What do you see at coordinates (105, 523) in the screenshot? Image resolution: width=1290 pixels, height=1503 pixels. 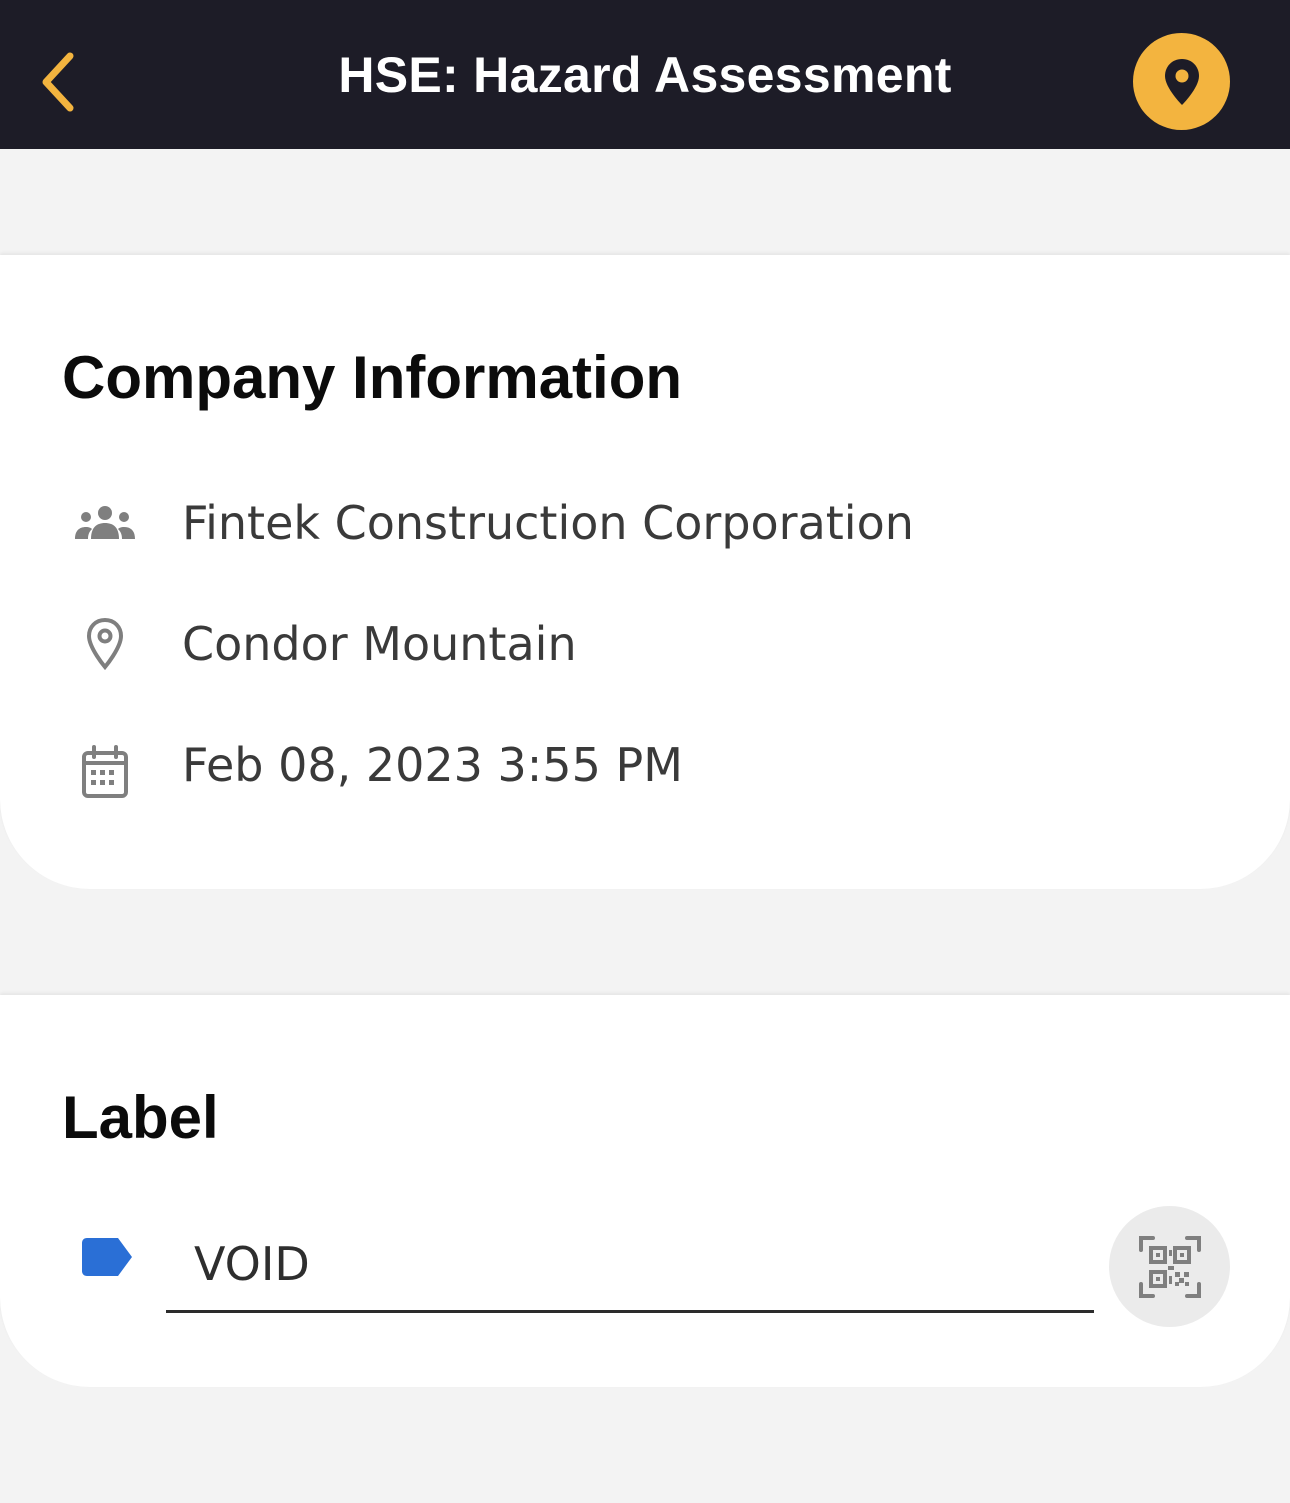 I see `group-icon` at bounding box center [105, 523].